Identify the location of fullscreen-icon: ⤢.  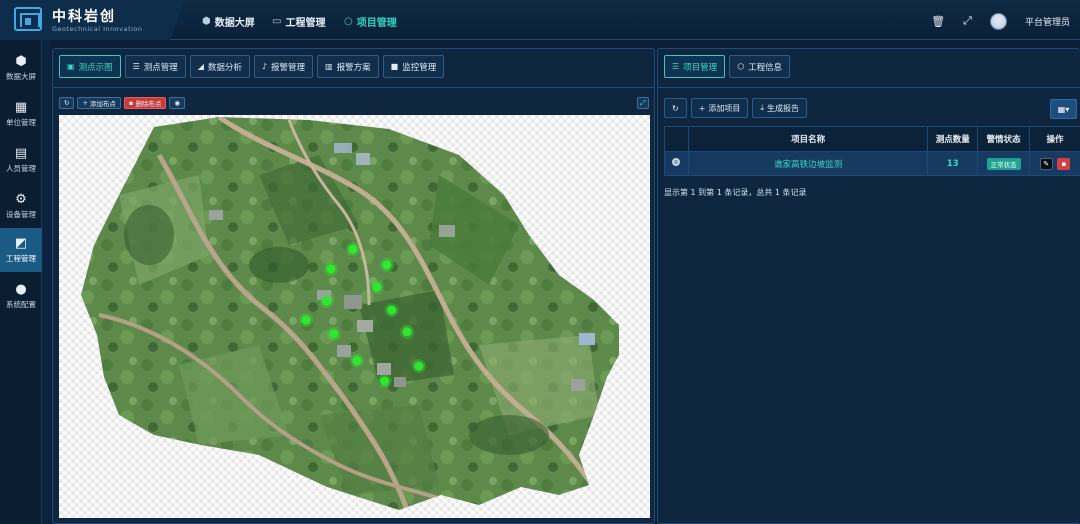
(967, 21).